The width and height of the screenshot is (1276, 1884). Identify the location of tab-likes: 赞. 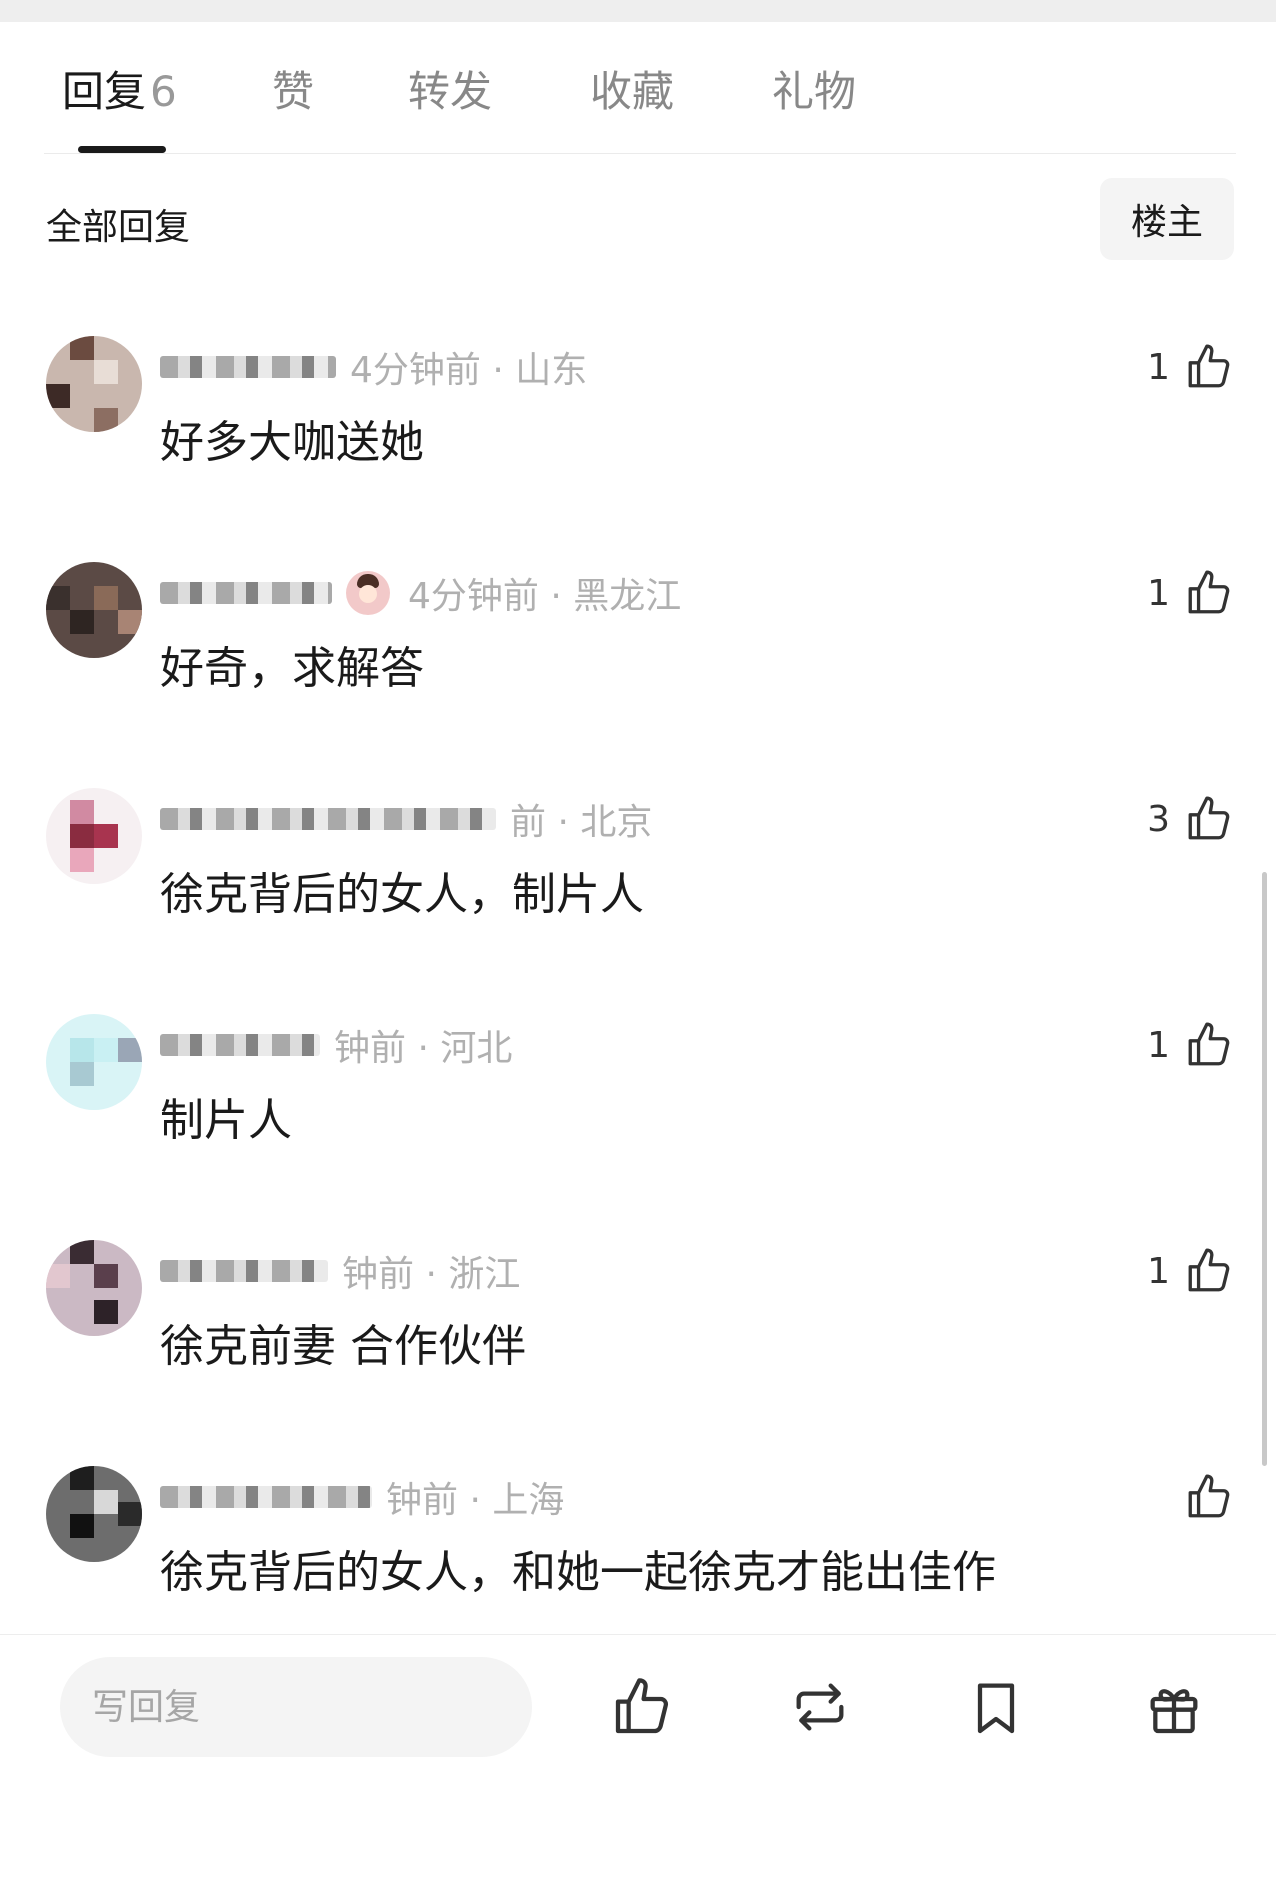
(293, 88).